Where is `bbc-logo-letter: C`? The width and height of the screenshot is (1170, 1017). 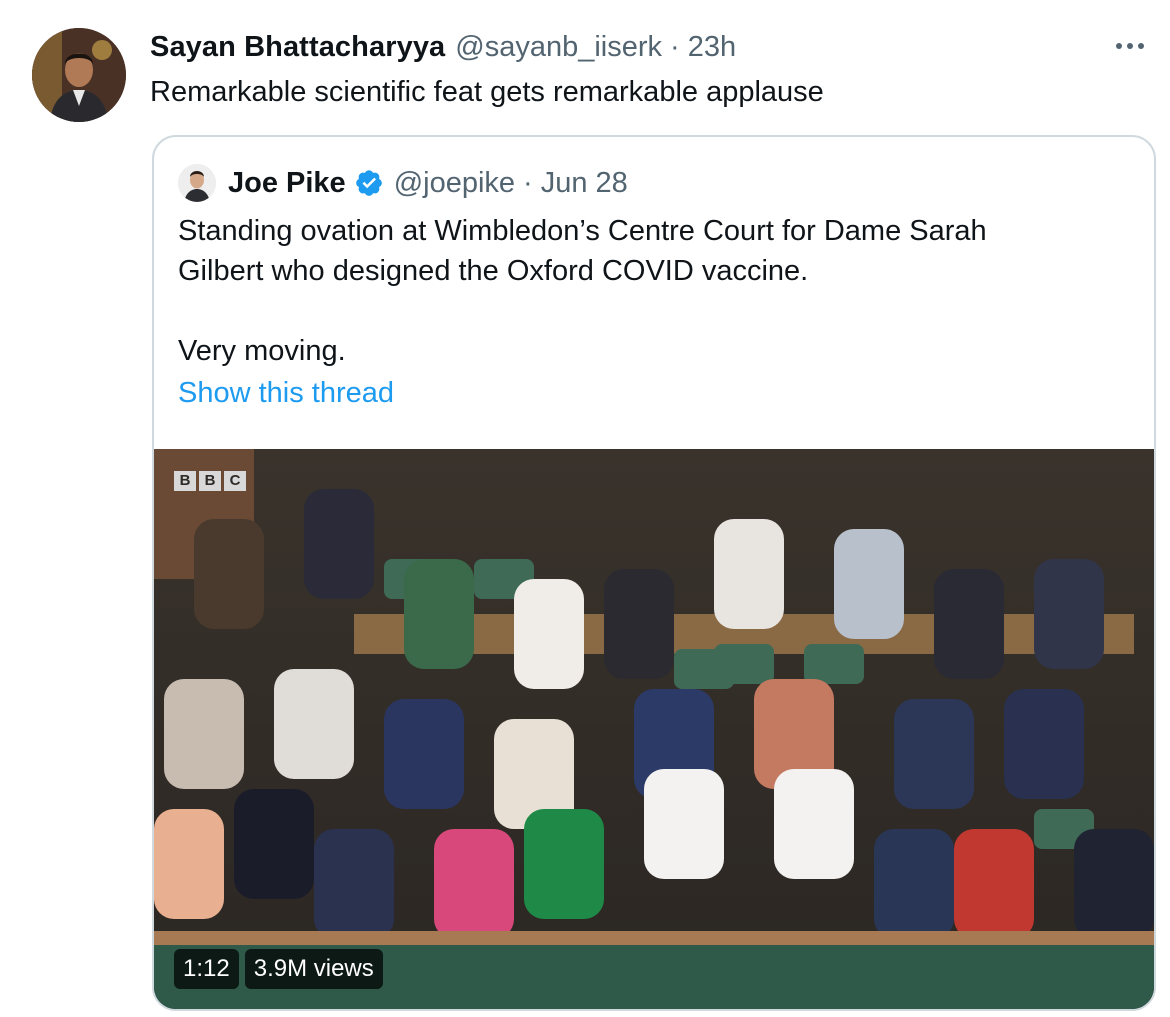 bbc-logo-letter: C is located at coordinates (235, 481).